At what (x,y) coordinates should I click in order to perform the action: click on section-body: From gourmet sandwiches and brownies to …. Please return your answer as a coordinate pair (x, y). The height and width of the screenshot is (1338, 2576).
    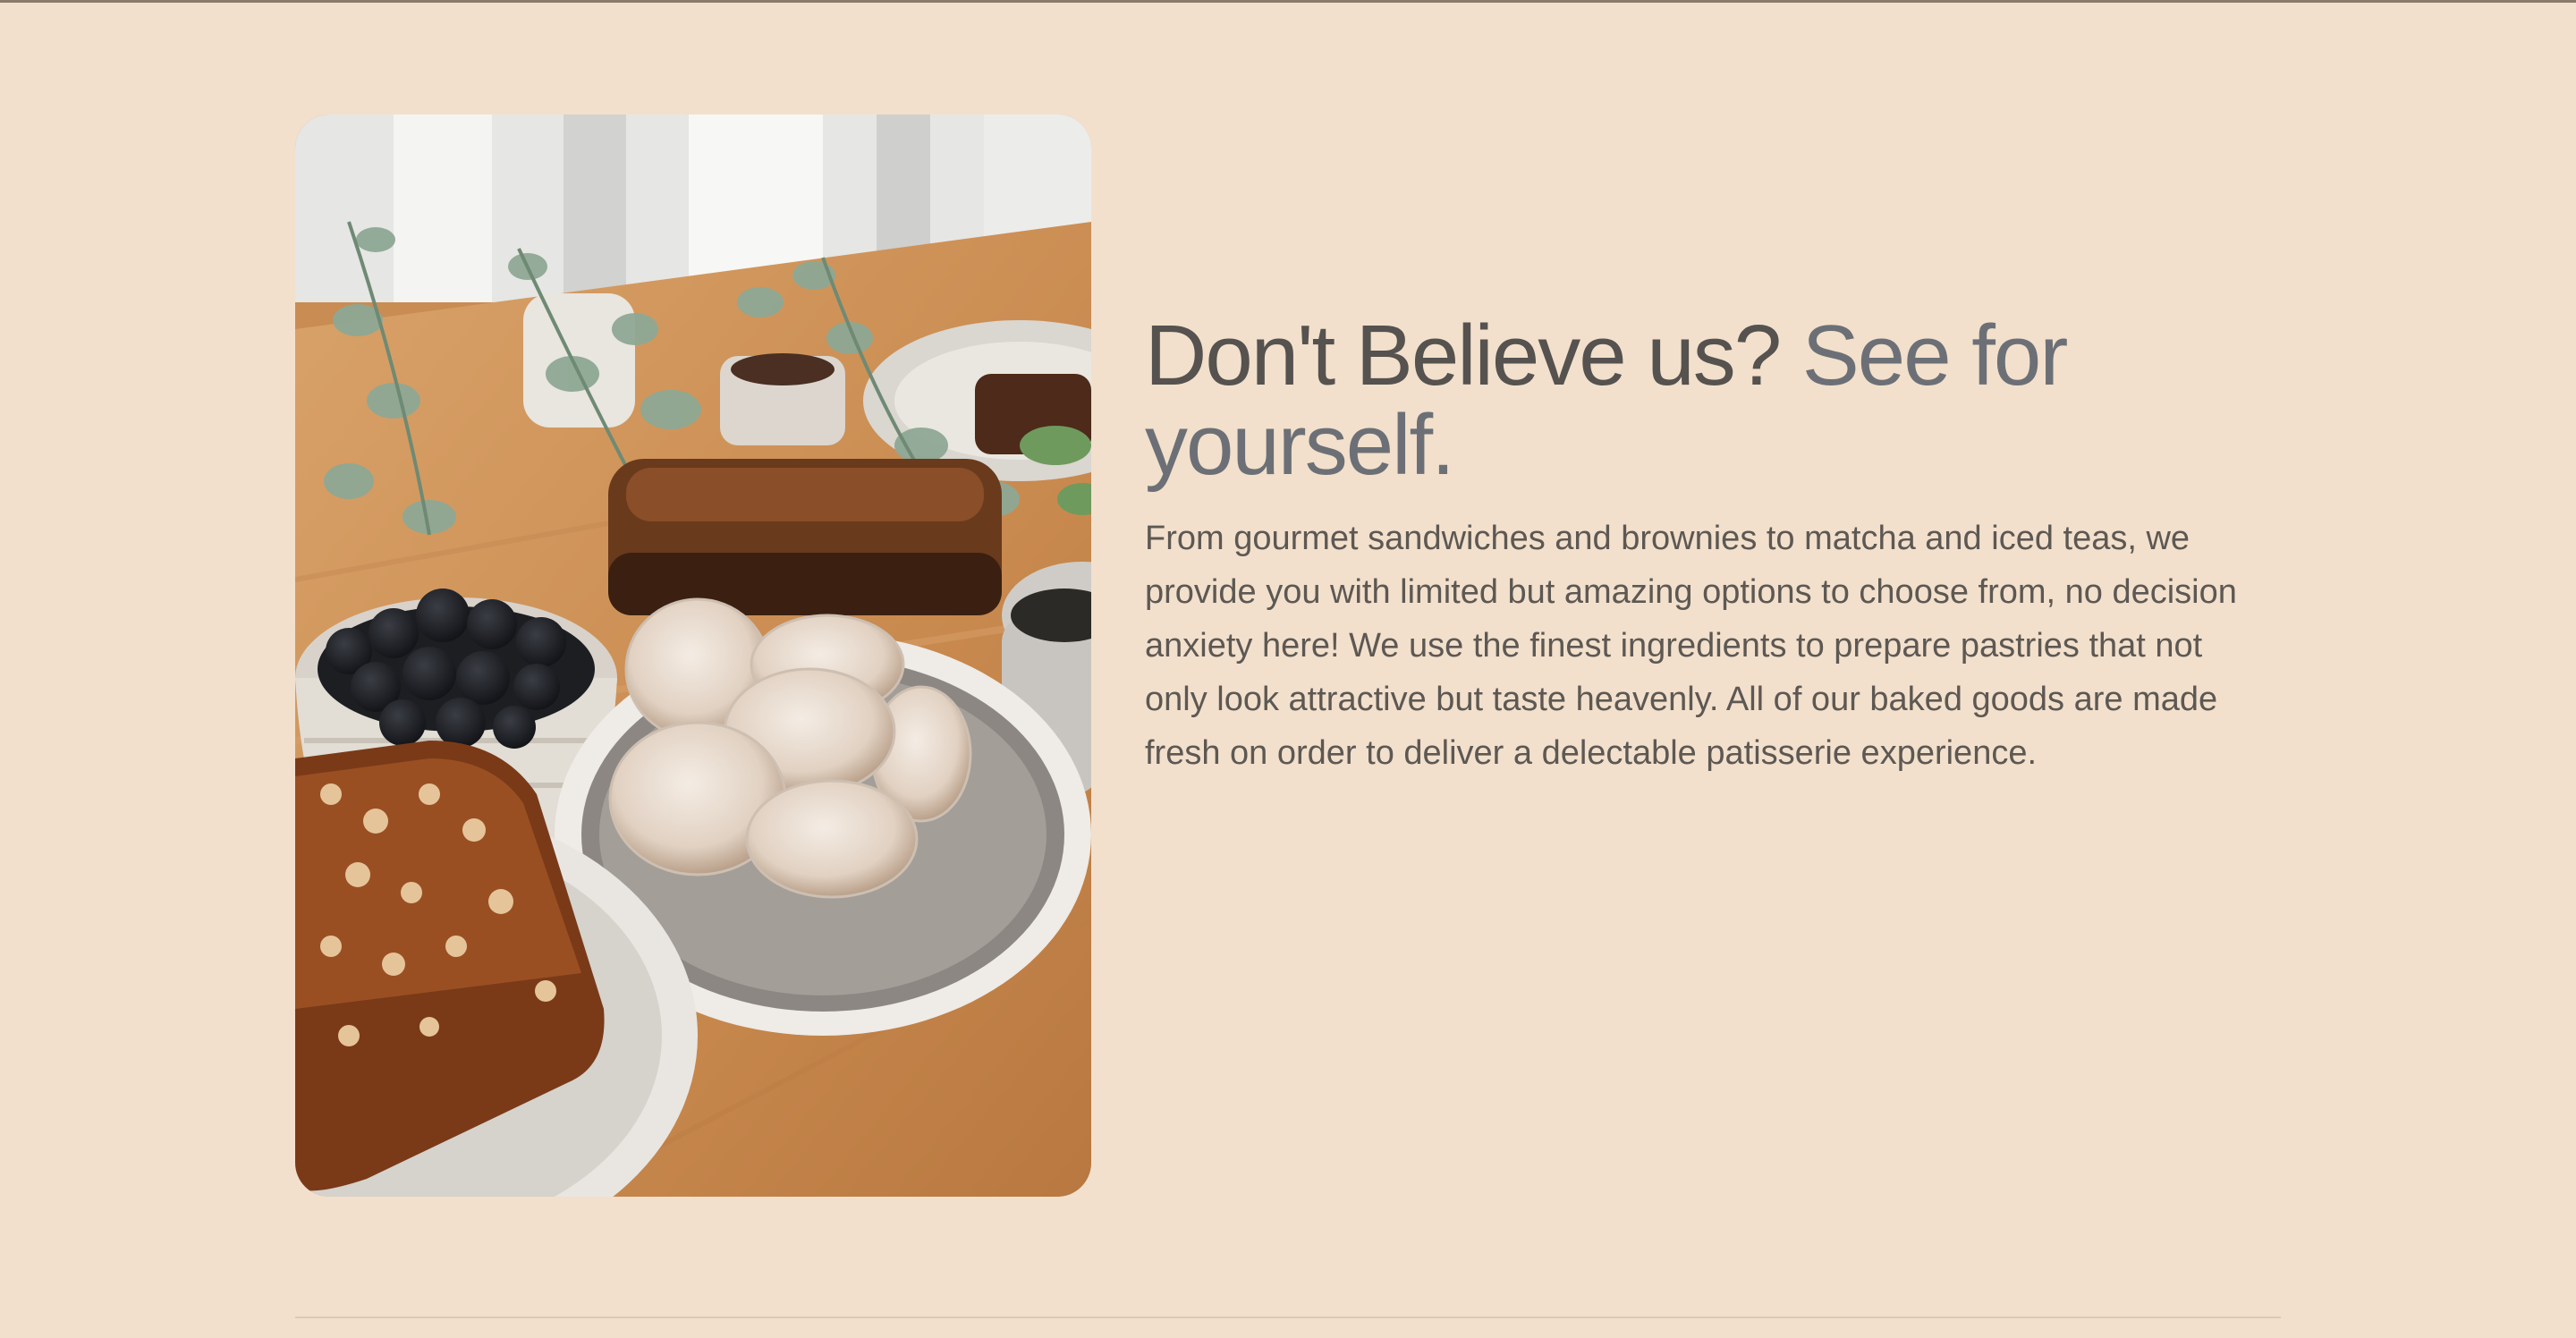
    Looking at the image, I should click on (1691, 646).